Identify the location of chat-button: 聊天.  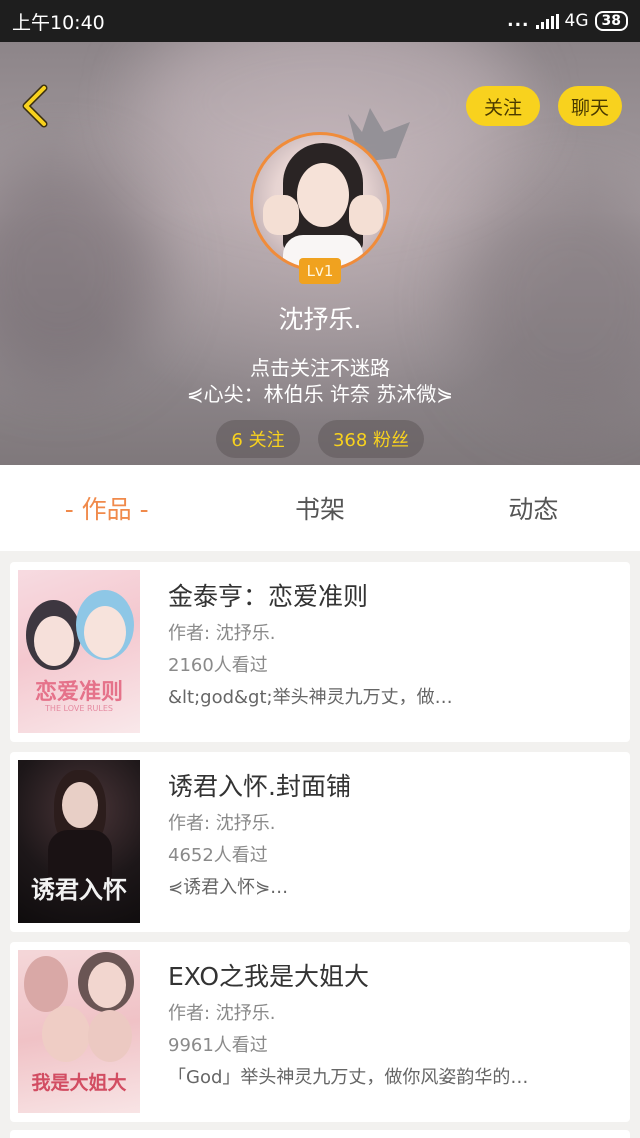
(590, 106).